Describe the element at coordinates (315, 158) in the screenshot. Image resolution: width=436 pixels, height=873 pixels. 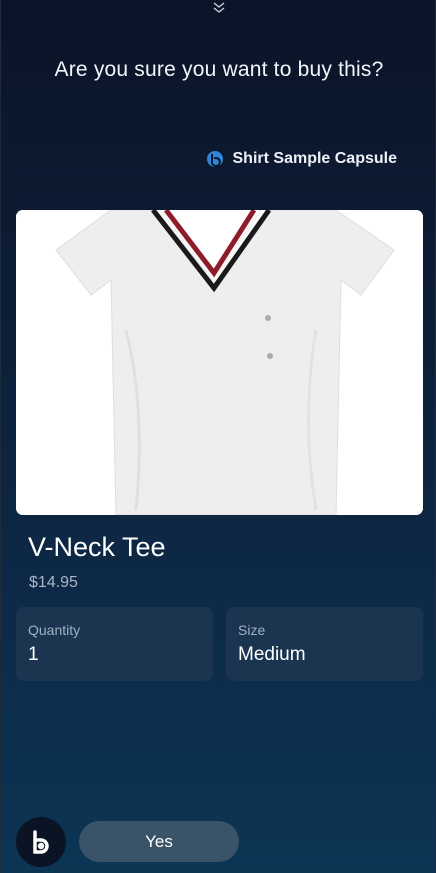
I see `capsule-name: Shirt Sample Capsule` at that location.